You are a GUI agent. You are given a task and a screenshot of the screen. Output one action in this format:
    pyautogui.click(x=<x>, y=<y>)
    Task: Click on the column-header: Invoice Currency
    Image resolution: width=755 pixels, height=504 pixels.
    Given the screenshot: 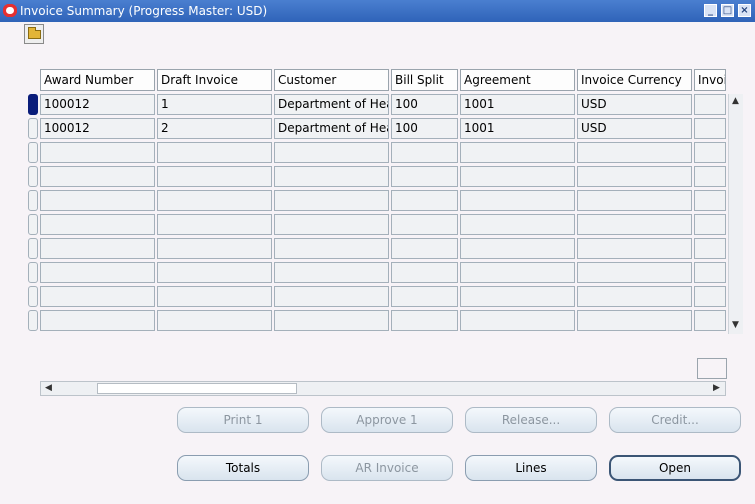 What is the action you would take?
    pyautogui.click(x=634, y=80)
    